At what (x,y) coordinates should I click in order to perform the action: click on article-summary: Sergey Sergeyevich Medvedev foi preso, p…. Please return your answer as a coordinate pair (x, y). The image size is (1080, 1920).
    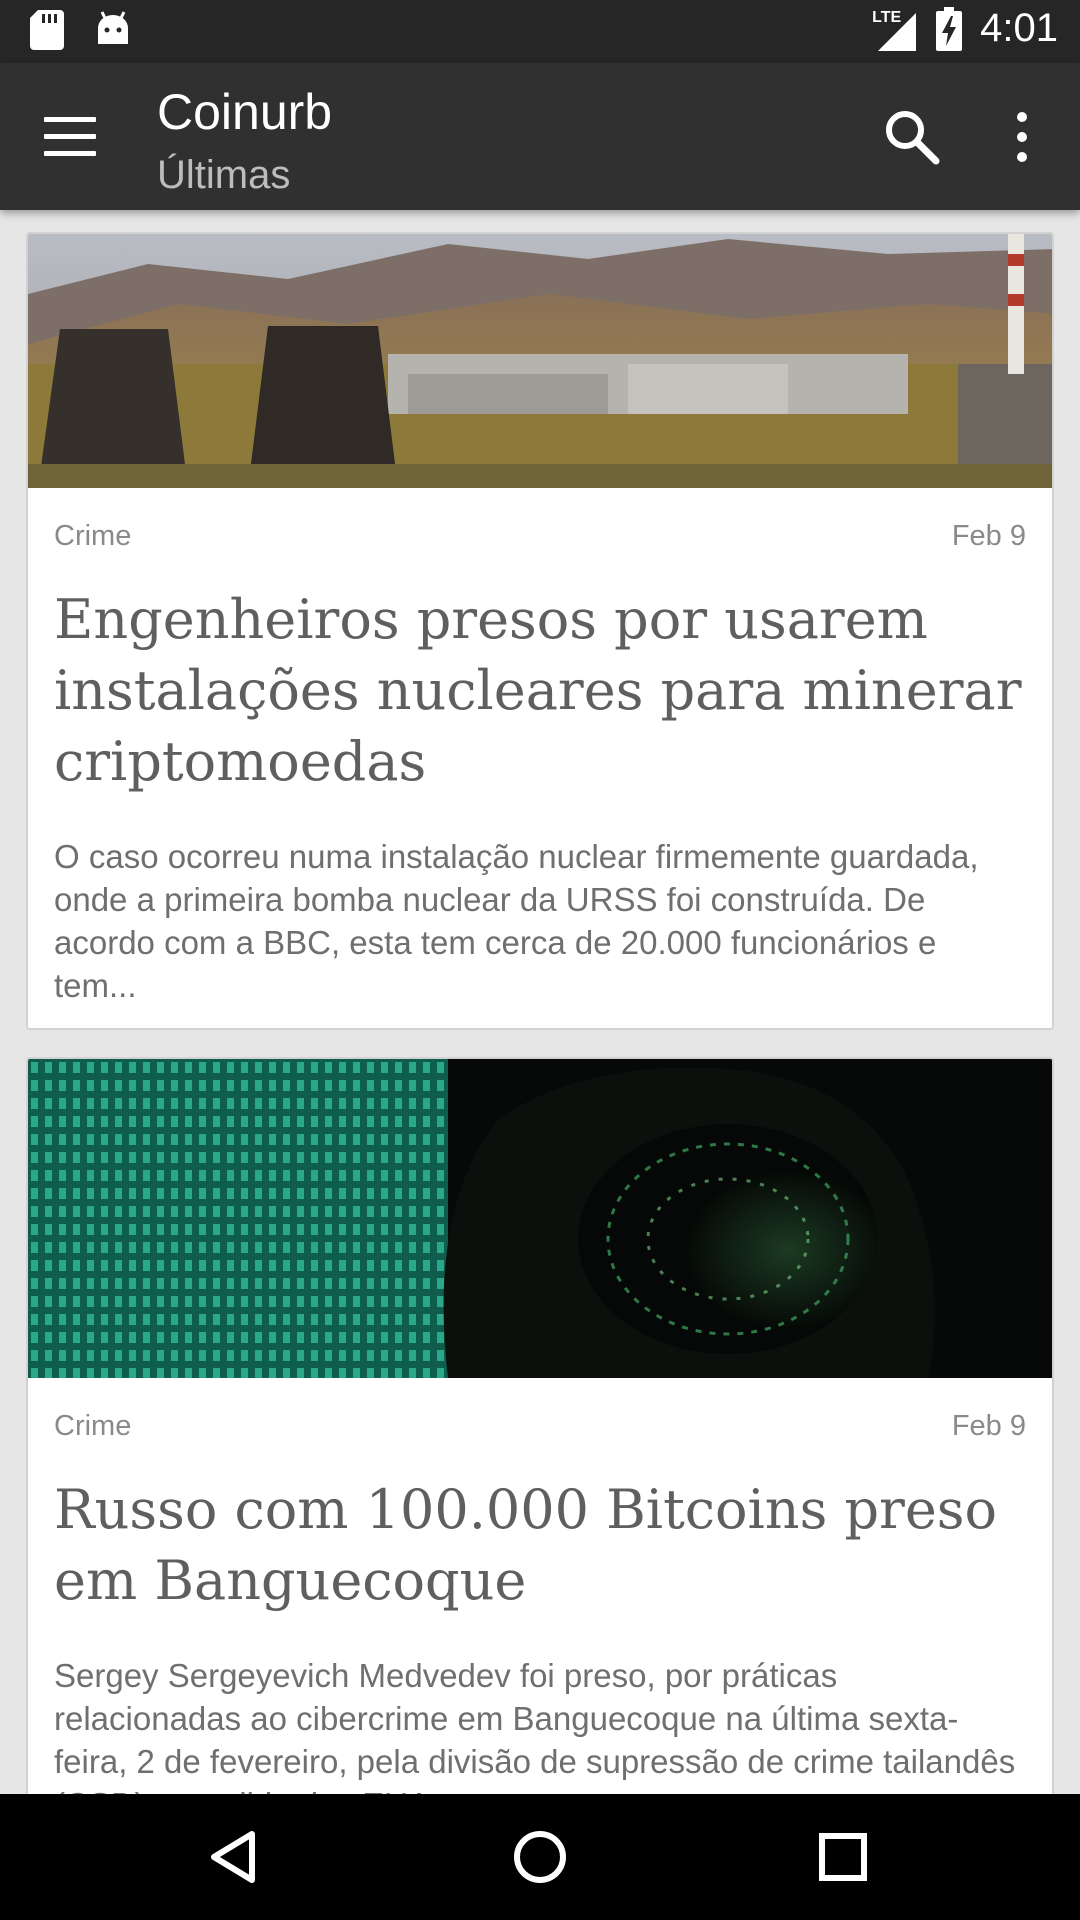
    Looking at the image, I should click on (535, 1725).